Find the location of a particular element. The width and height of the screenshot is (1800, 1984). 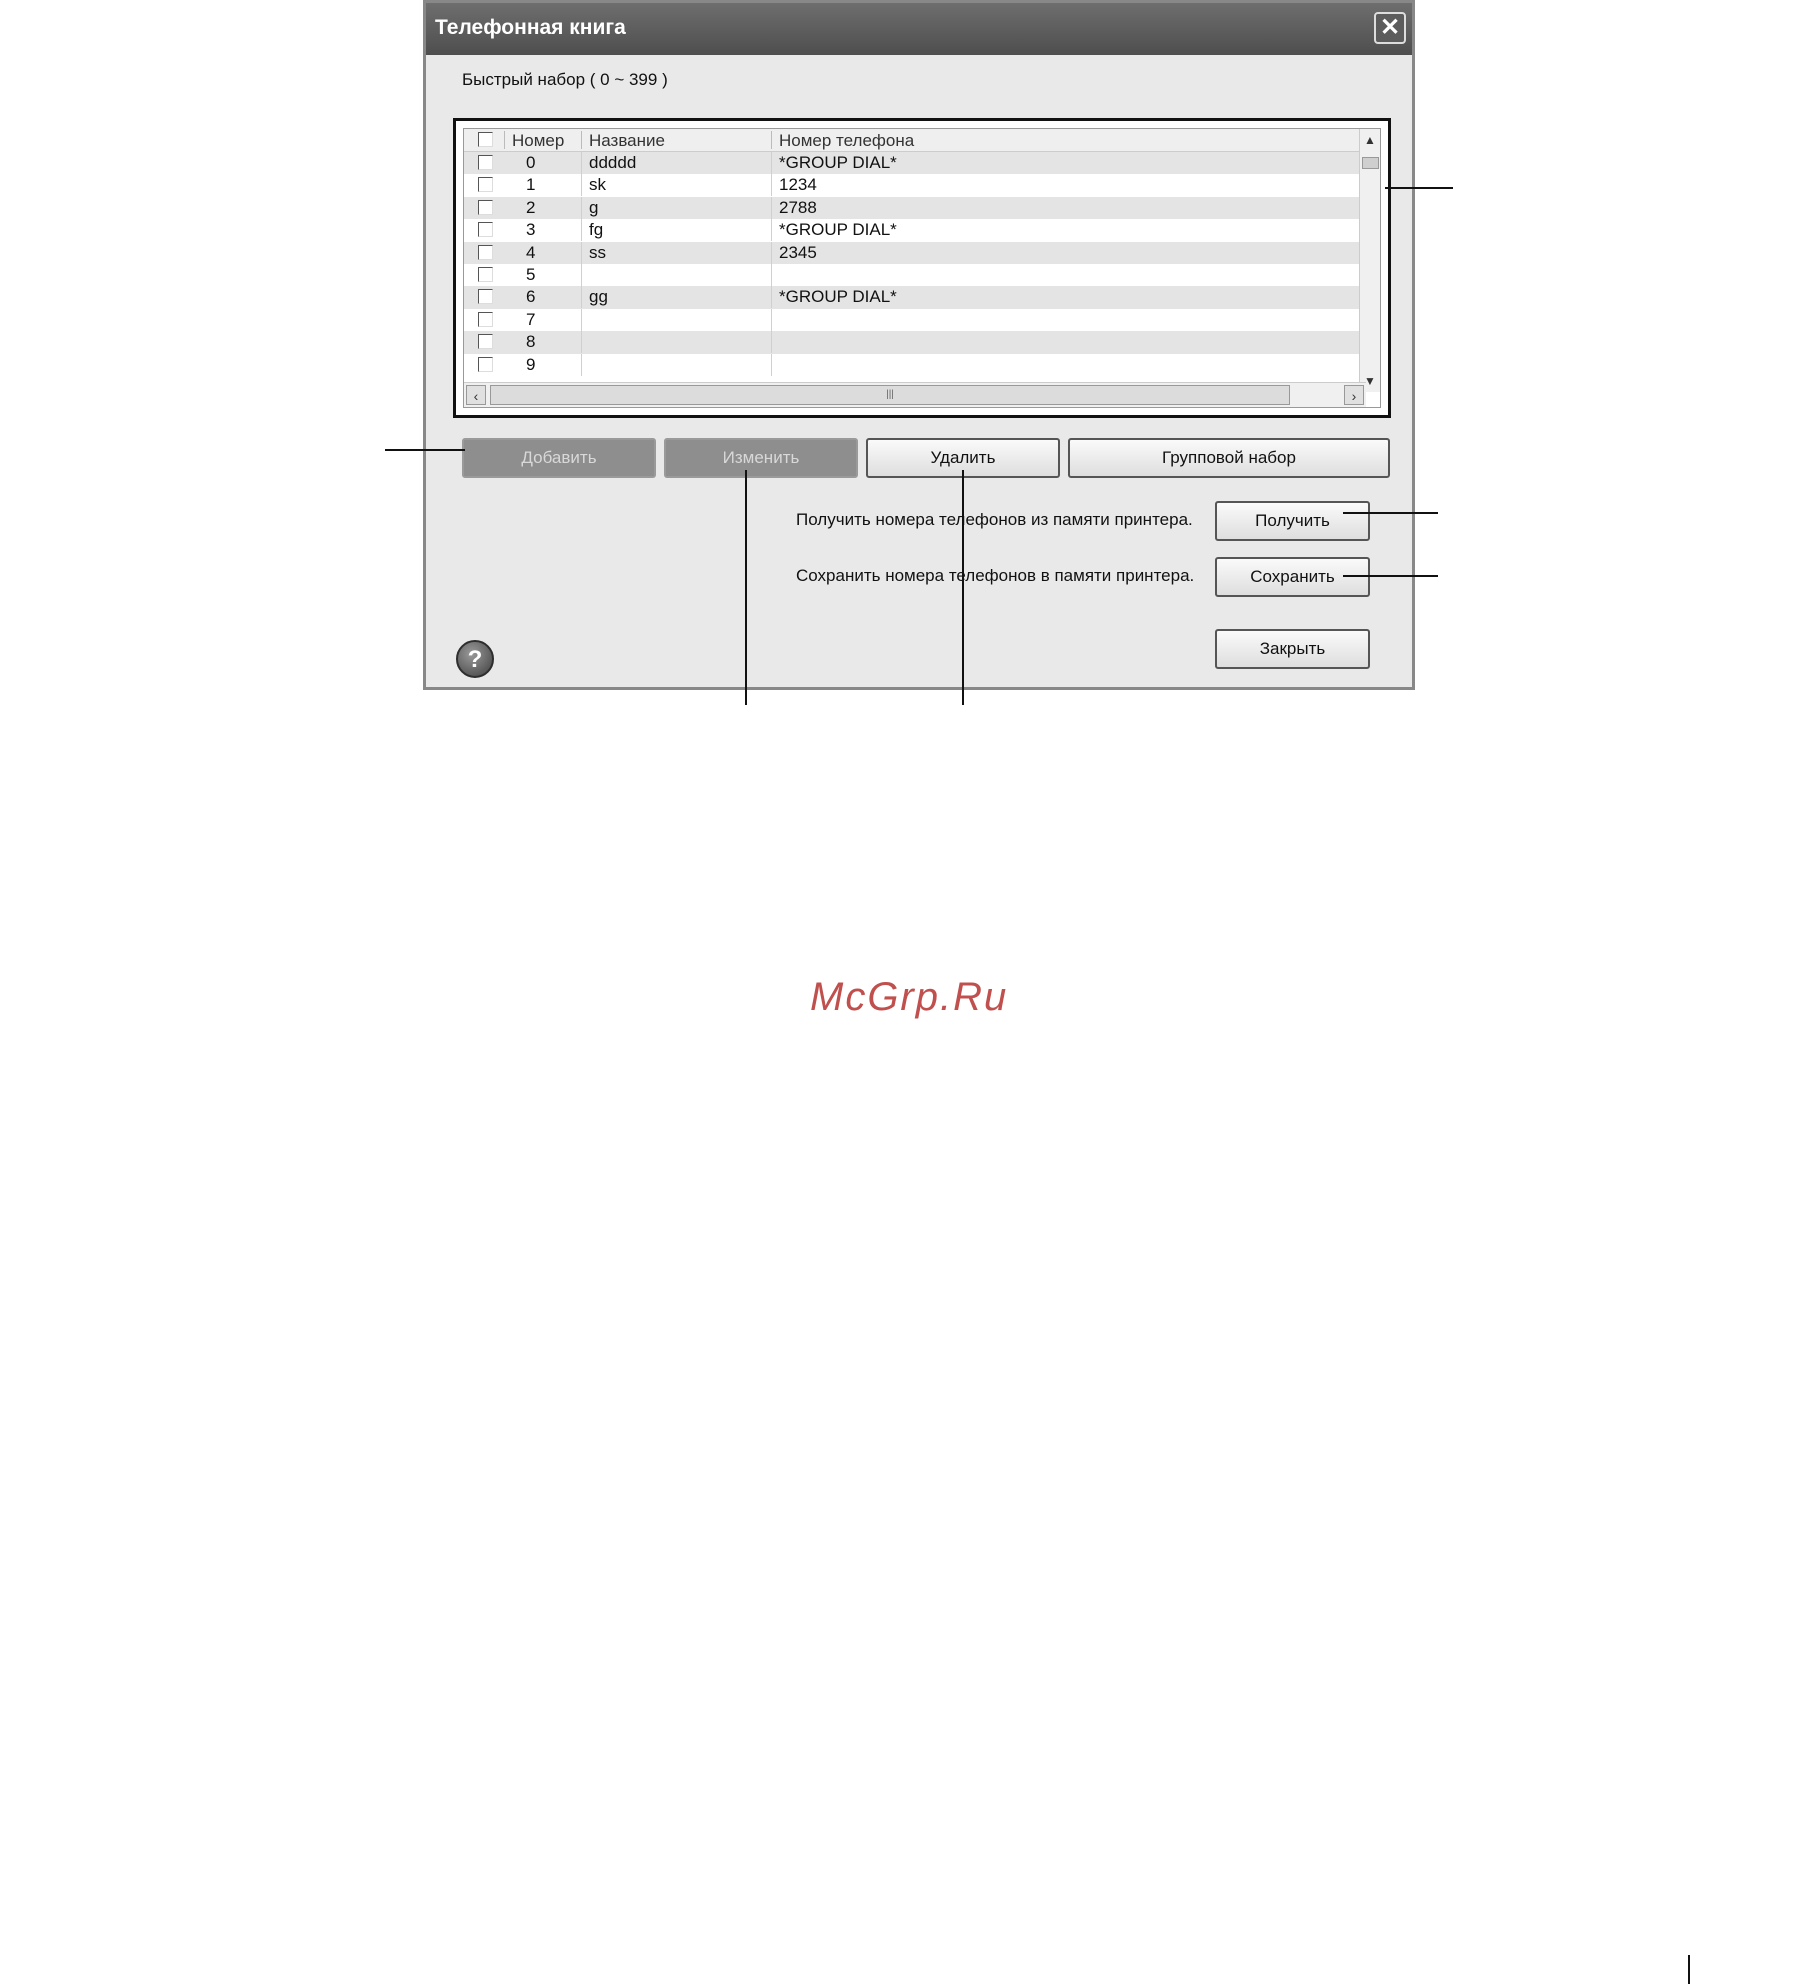

table-row: 8 is located at coordinates (914, 342).